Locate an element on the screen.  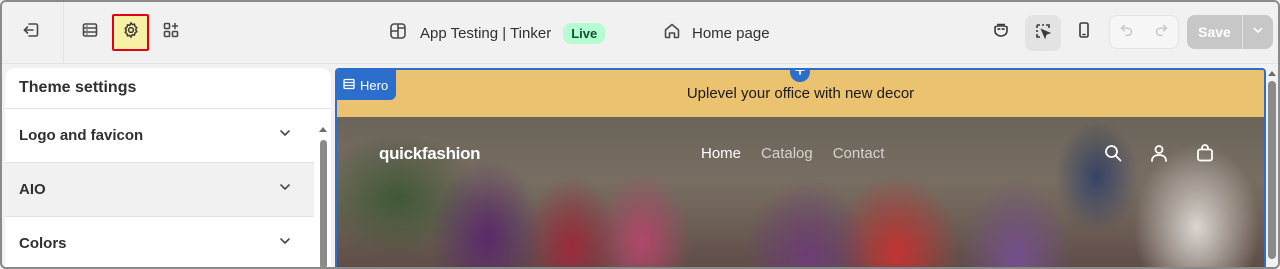
section-tag-label: Hero is located at coordinates (374, 85).